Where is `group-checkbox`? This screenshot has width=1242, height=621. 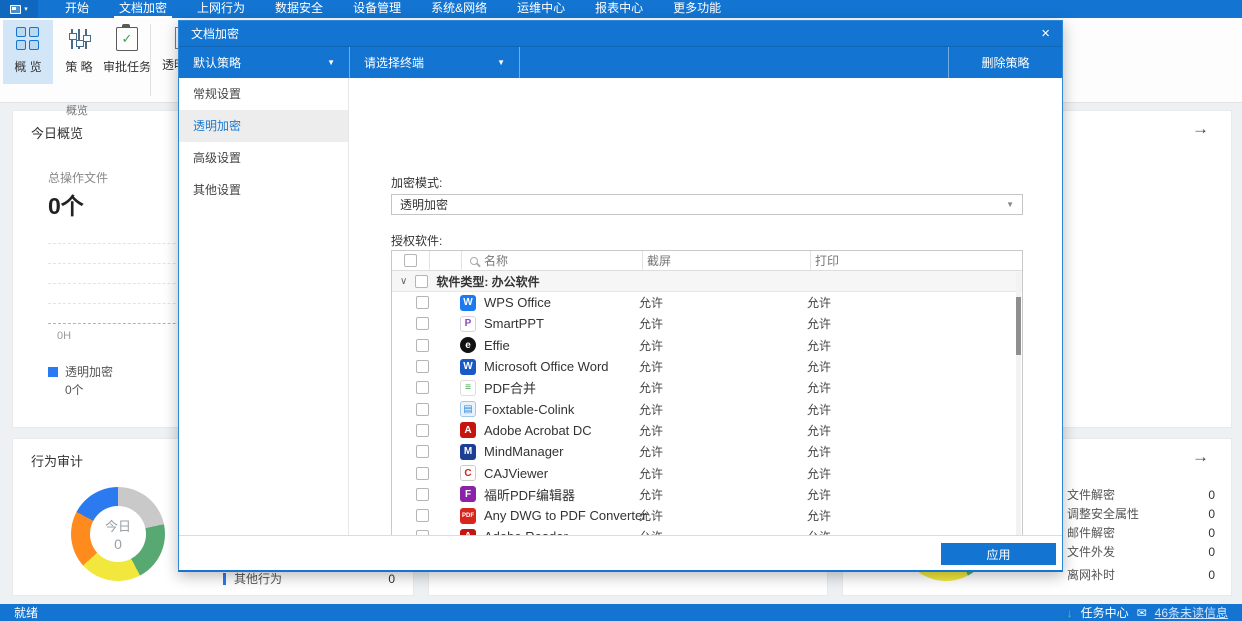
group-checkbox is located at coordinates (422, 281).